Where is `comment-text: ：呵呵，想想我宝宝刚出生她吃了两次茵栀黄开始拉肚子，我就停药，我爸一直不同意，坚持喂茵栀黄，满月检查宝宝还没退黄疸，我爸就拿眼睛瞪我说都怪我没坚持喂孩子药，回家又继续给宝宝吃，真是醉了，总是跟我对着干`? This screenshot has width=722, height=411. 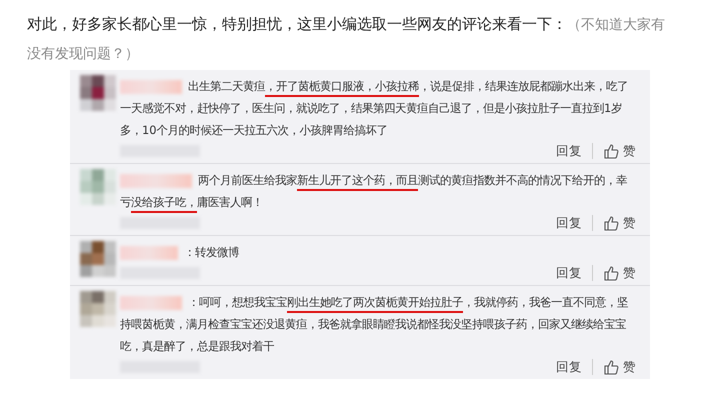
comment-text: ：呵呵，想想我宝宝刚出生她吃了两次茵栀黄开始拉肚子，我就停药，我爸一直不同意，坚持喂茵栀黄，满月检查宝宝还没退黄疸，我爸就拿眼睛瞪我说都怪我没坚持喂孩子药，回家又继续给宝宝吃，真是醉了，总是跟我对着干 is located at coordinates (374, 324).